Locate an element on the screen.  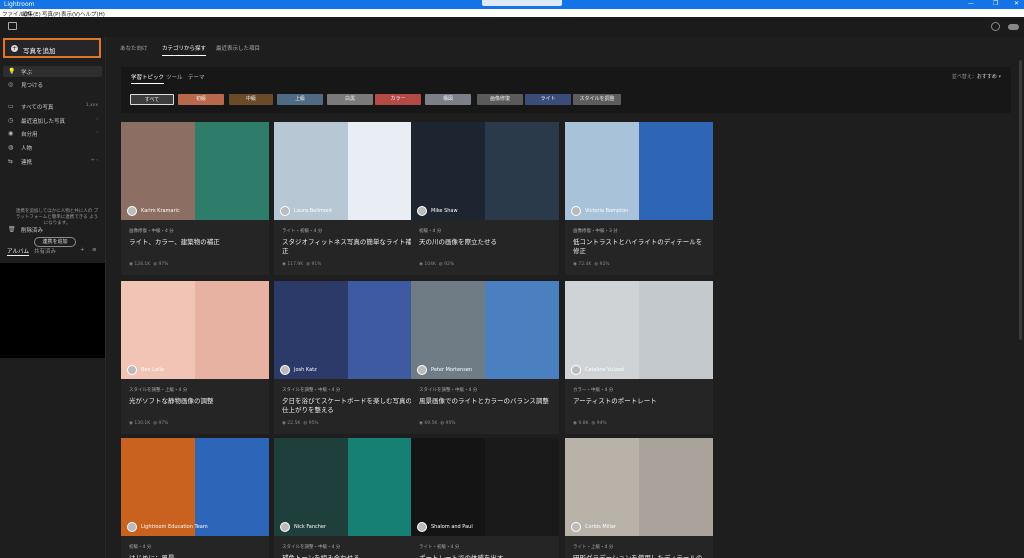
tutorial-card: Lightroom Education Team初級・4 分はじめに：風景◉ ◍ is located at coordinates (195, 498).